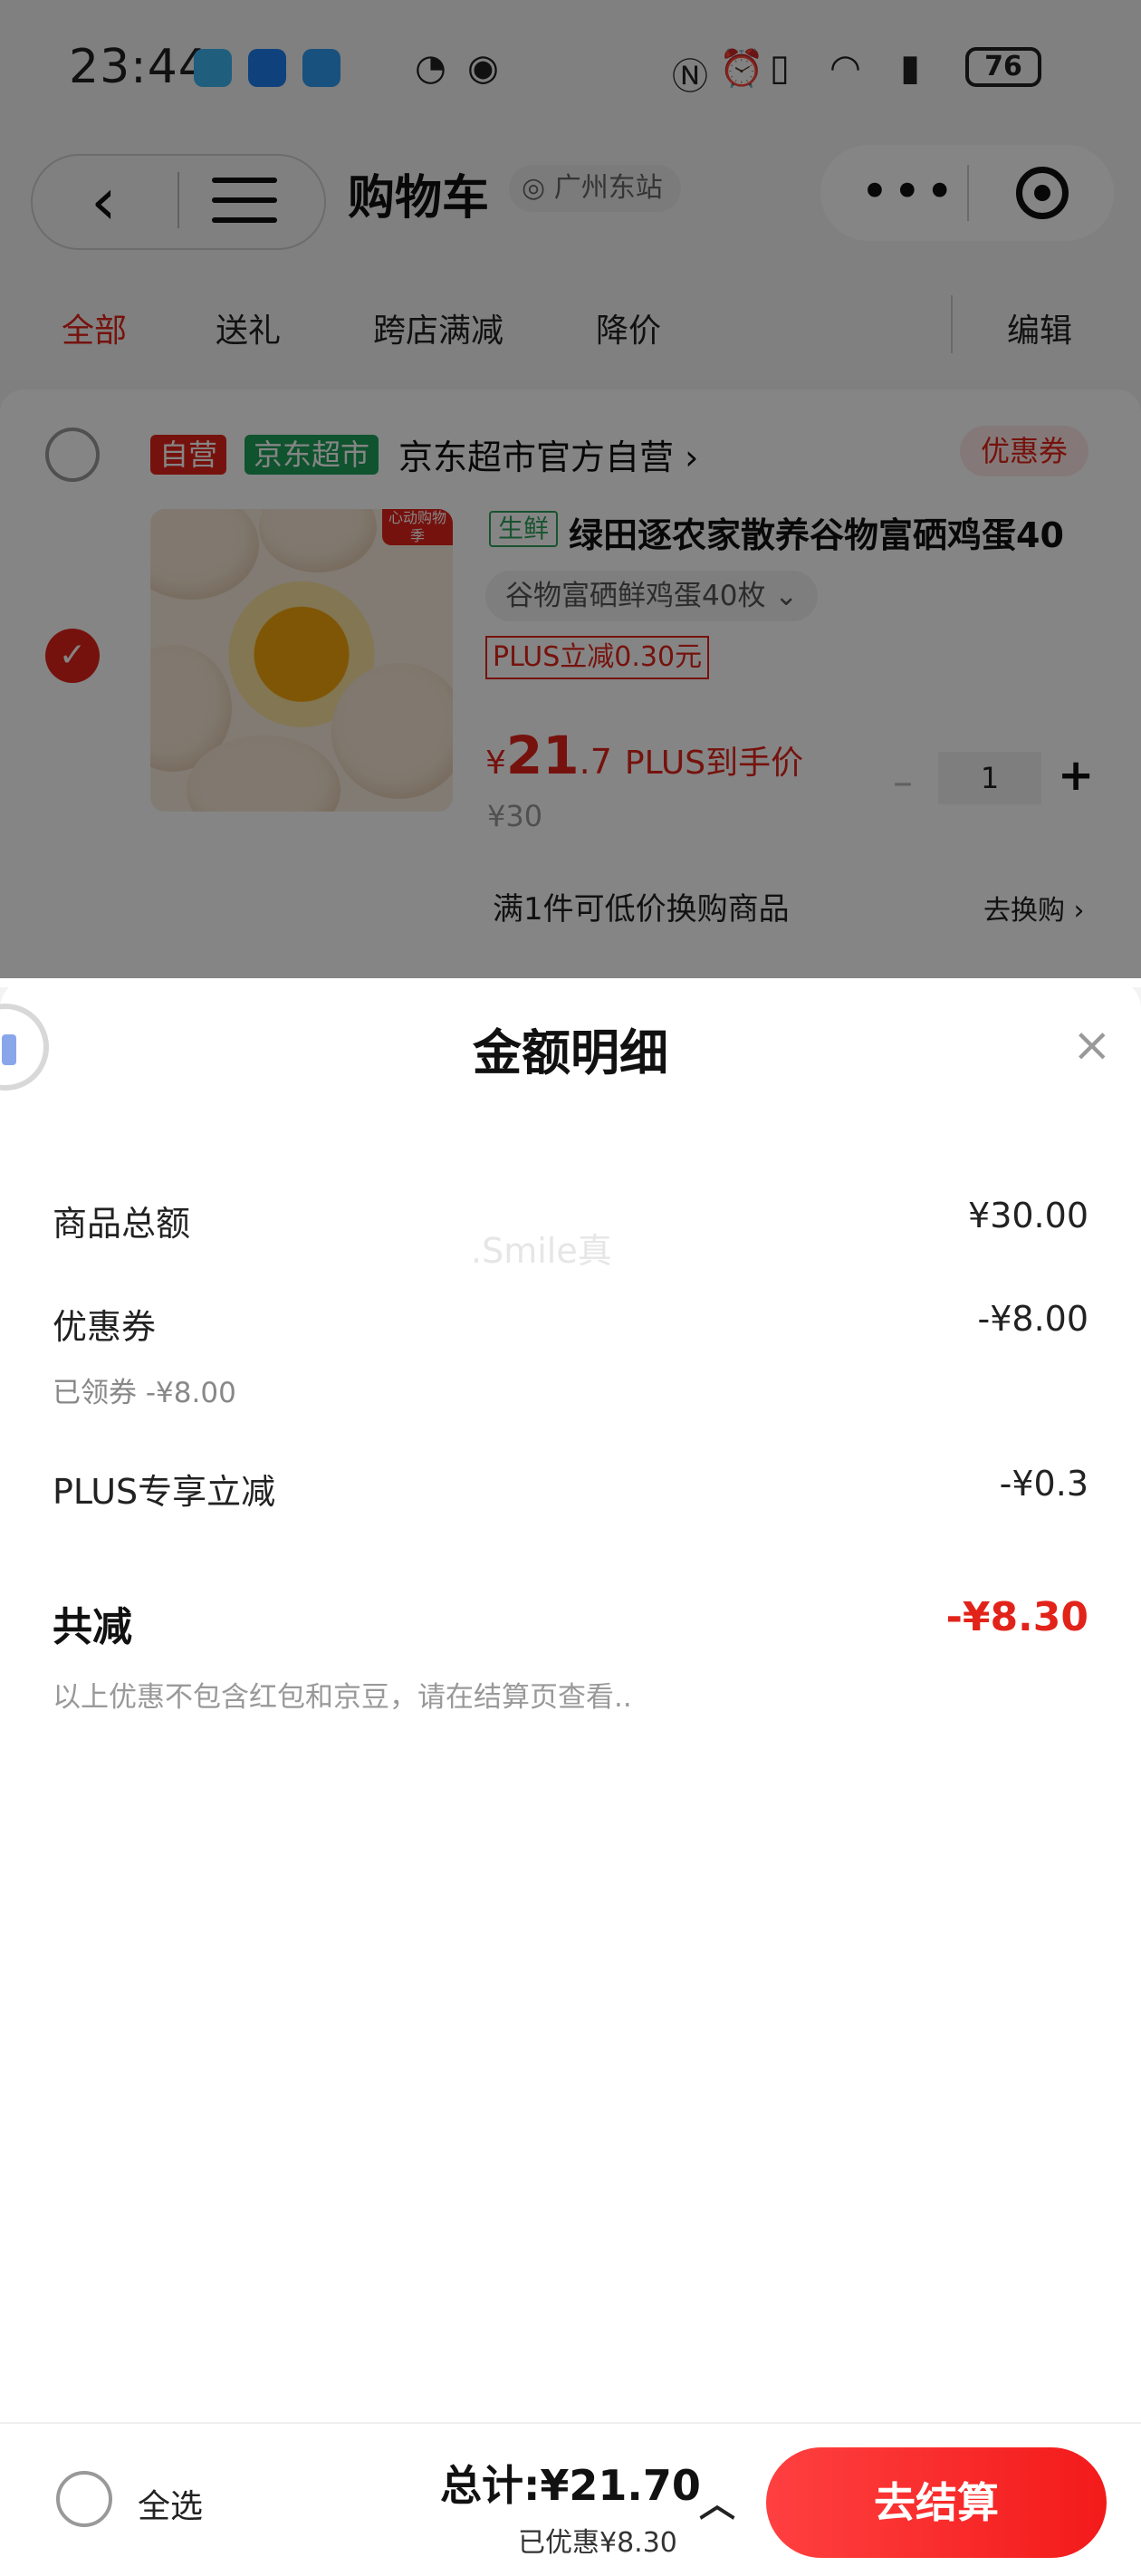 The image size is (1141, 2576). Describe the element at coordinates (542, 1251) in the screenshot. I see `watermark: .Smile真` at that location.